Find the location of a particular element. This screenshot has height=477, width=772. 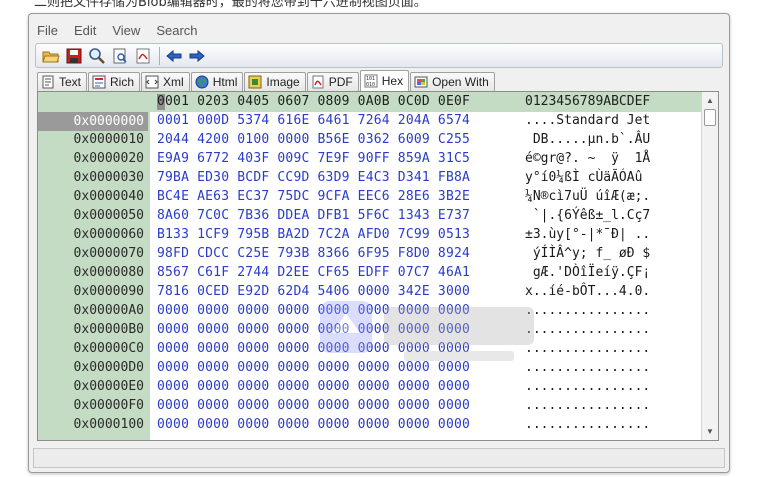

menu-search: Search is located at coordinates (176, 30).